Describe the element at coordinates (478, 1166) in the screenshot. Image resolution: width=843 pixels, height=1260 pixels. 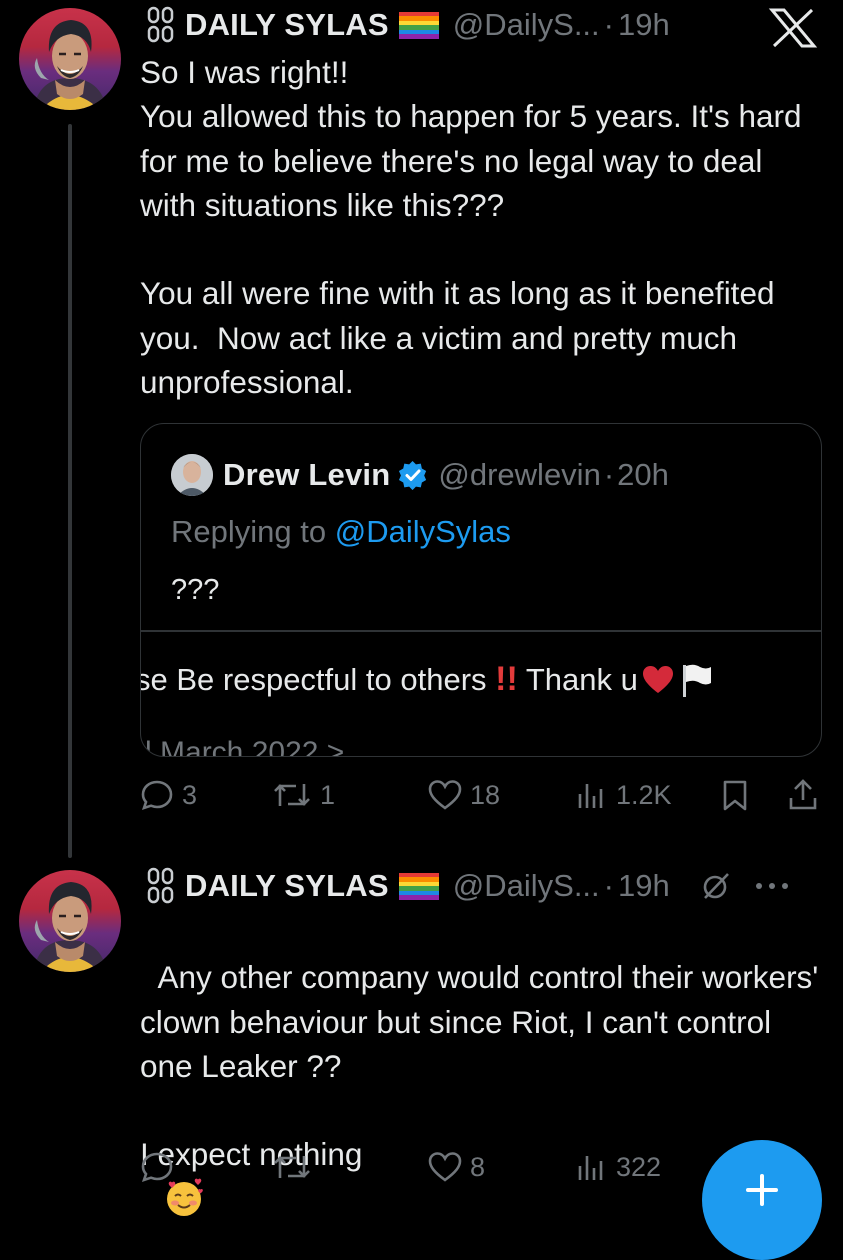
I see `like-count: 8` at that location.